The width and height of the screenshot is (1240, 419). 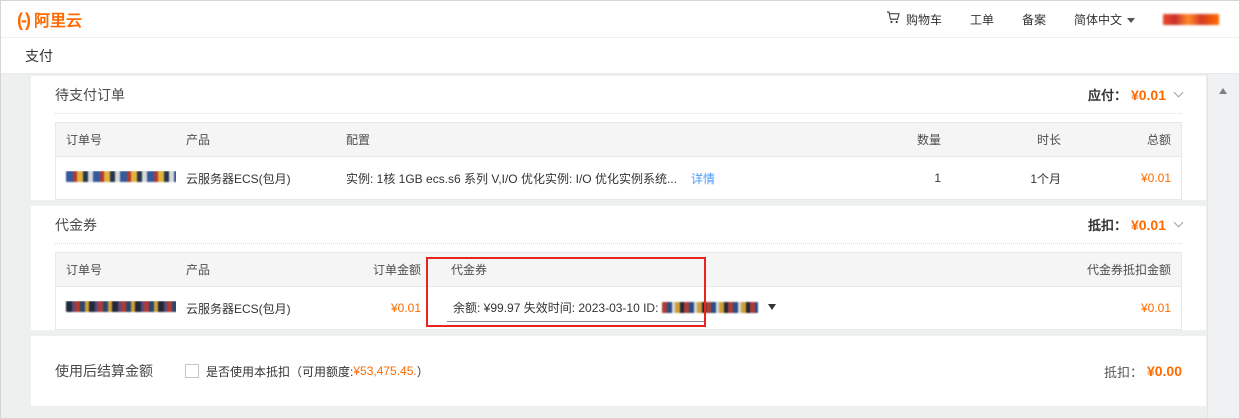 I want to click on voucher-option-text: 余额: ¥99.97 失效时间: 2023-03-10 ID:, so click(x=556, y=307).